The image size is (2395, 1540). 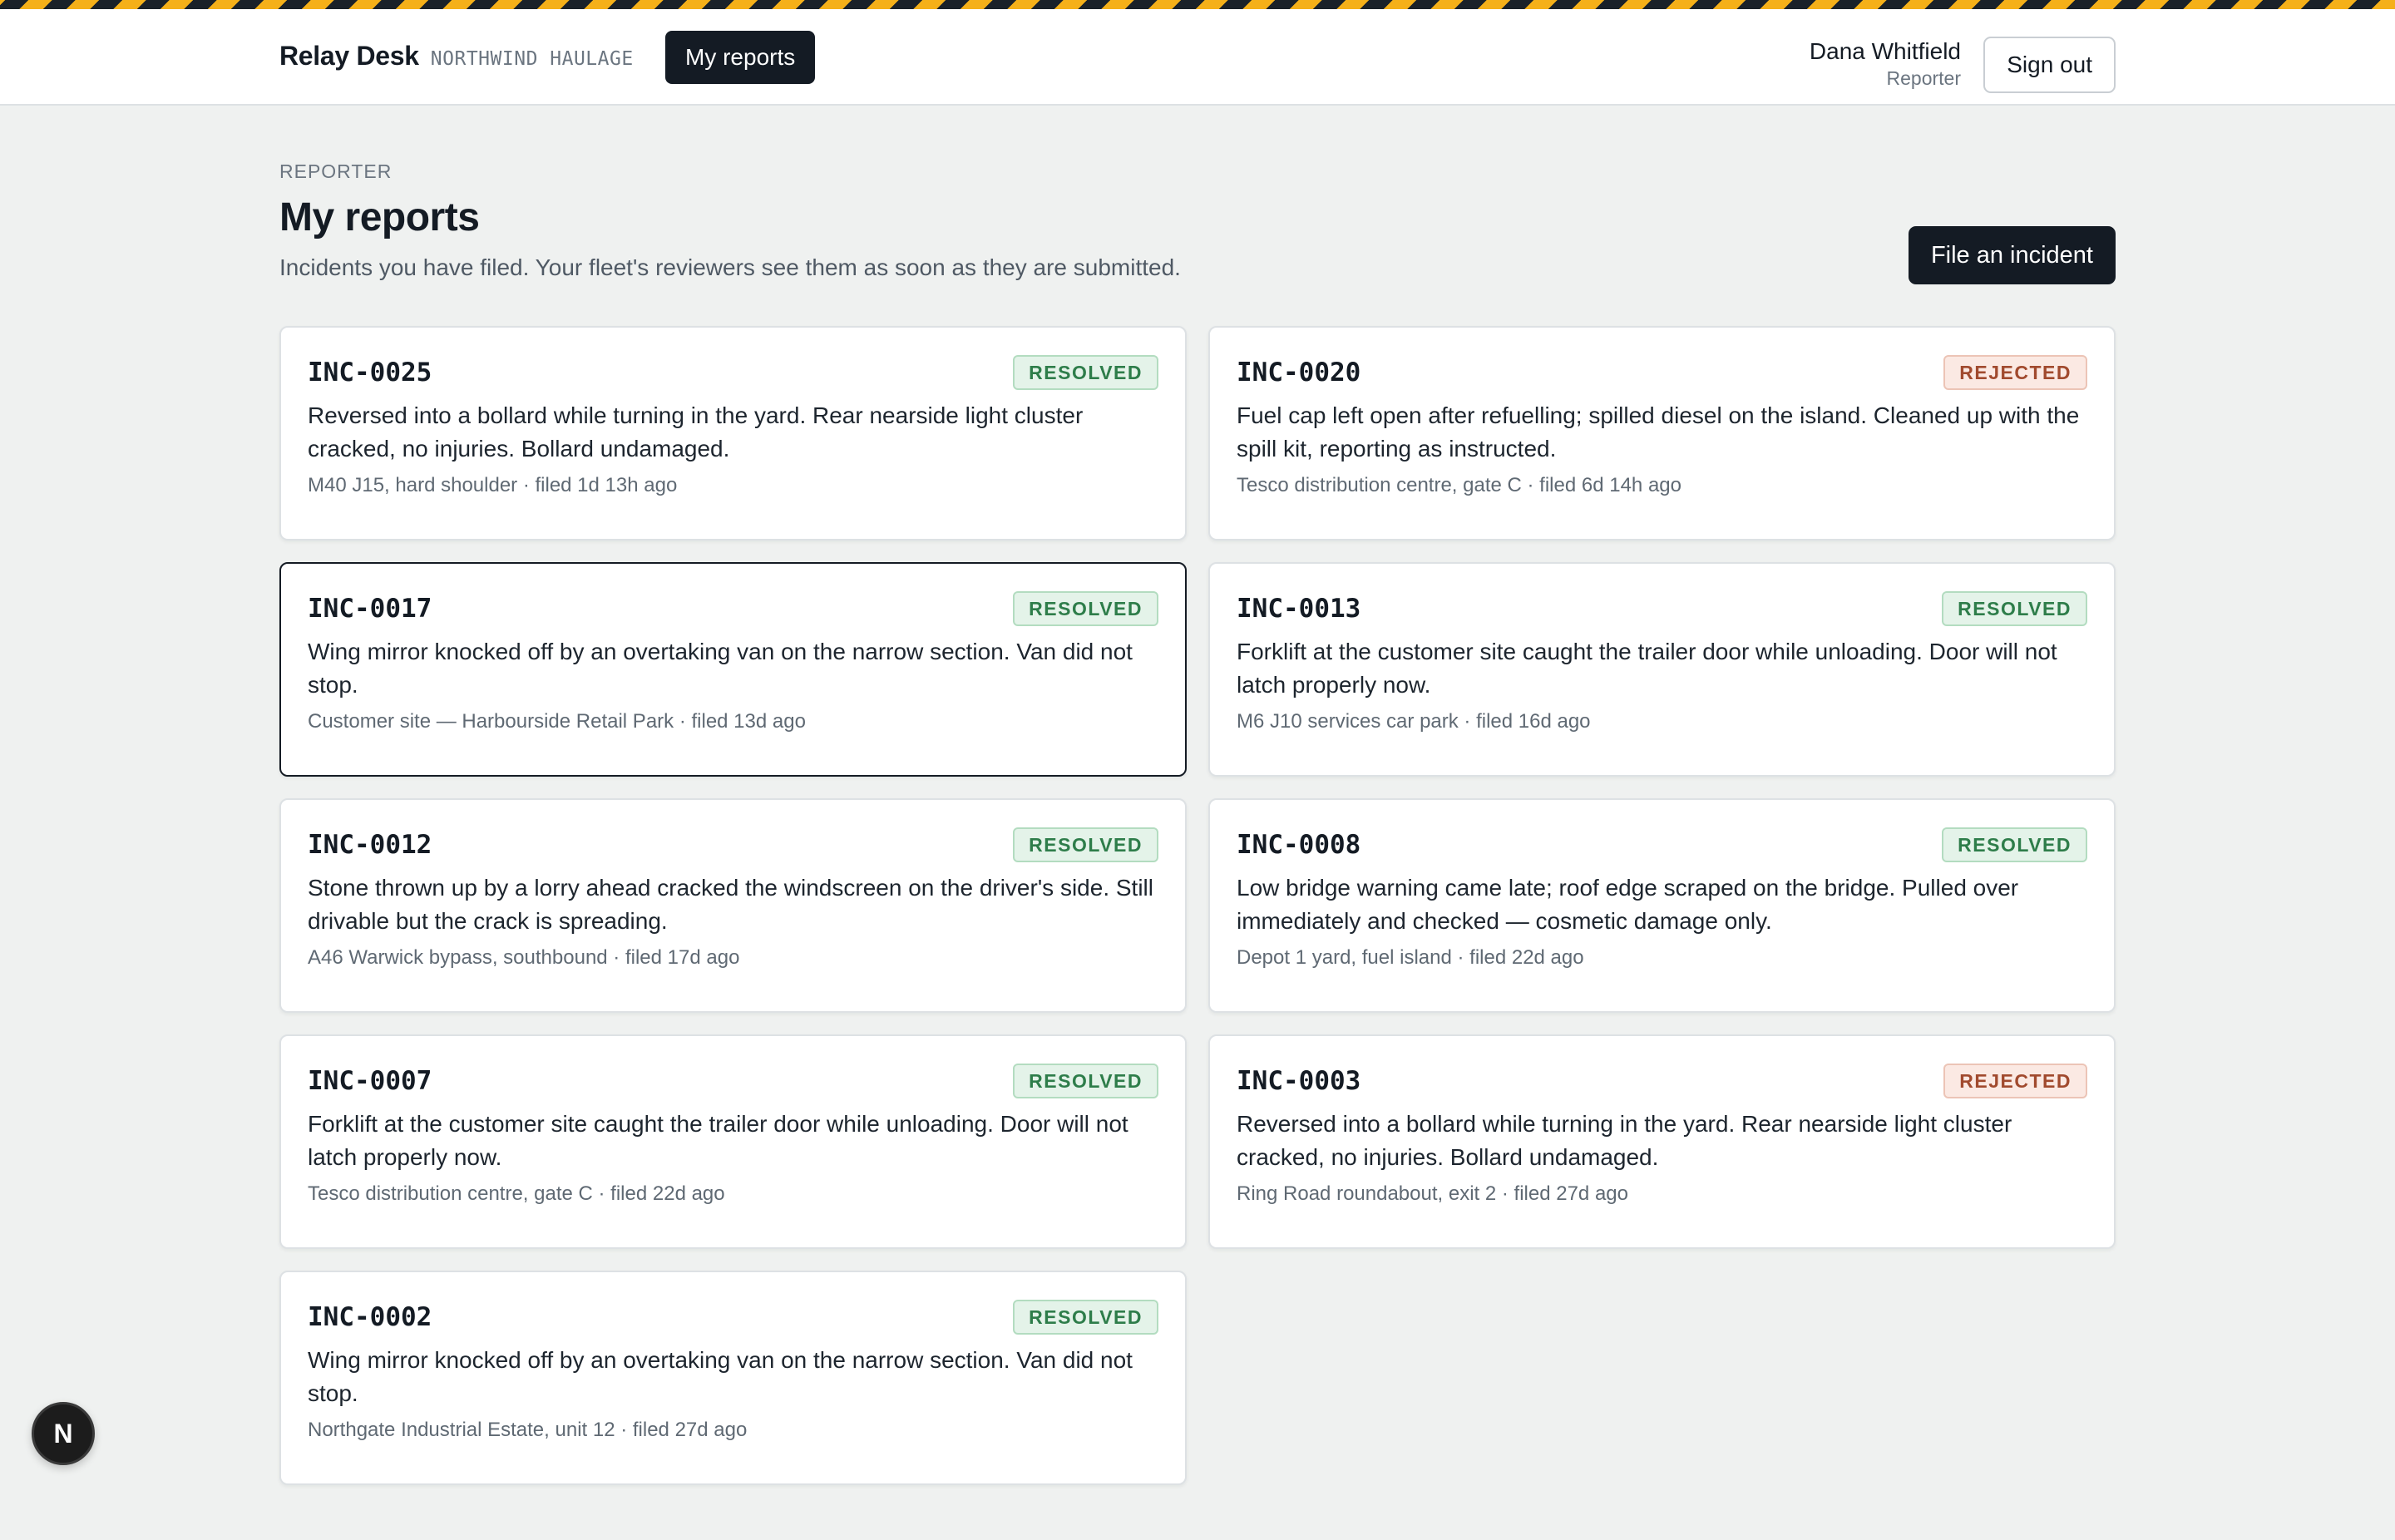 I want to click on sign-out-button: Sign out, so click(x=2049, y=65).